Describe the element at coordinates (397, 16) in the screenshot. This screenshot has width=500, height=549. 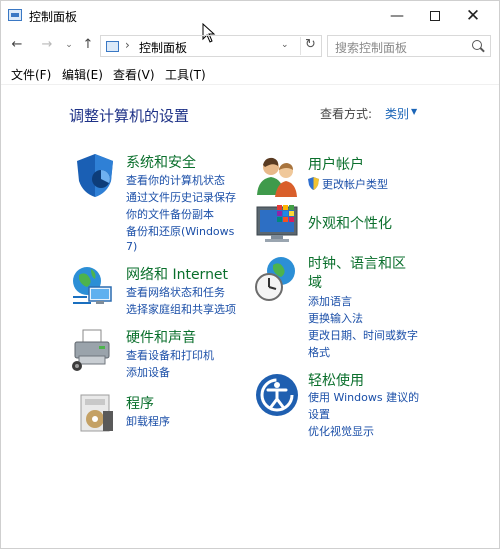
I see `minimize-button: —` at that location.